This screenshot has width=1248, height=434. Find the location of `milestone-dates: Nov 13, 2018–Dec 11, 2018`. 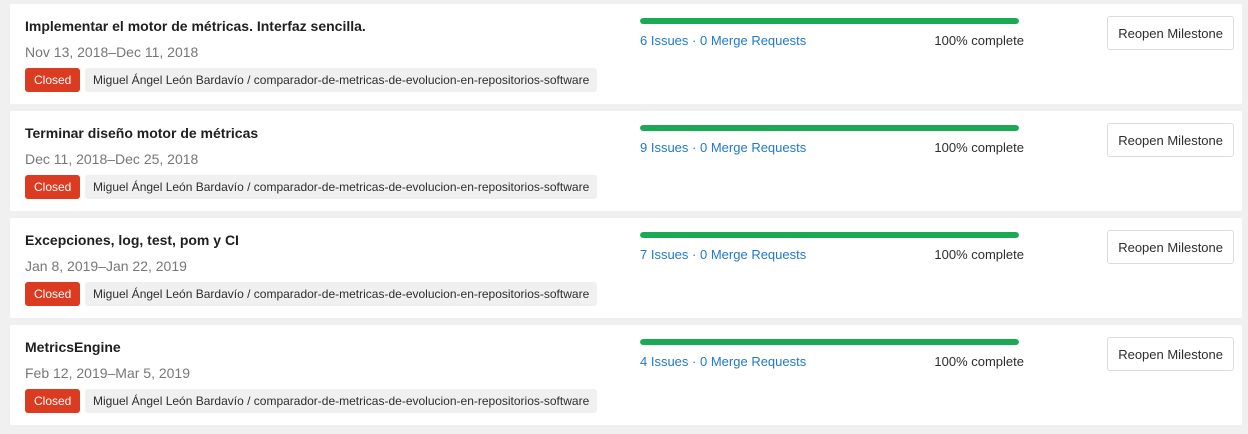

milestone-dates: Nov 13, 2018–Dec 11, 2018 is located at coordinates (112, 52).